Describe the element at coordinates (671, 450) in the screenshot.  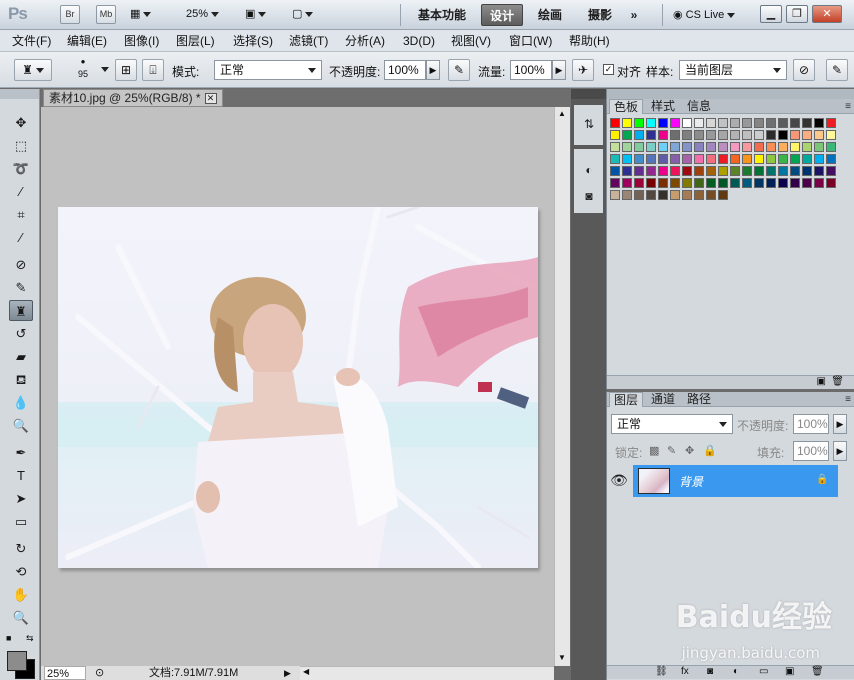
I see `lock-pixels-icon: ✎` at that location.